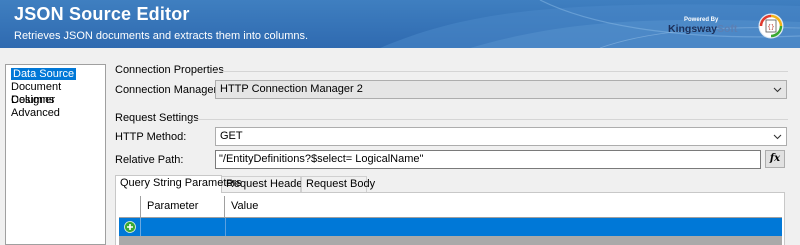 The width and height of the screenshot is (800, 245). I want to click on page-title: JSON Source Editor, so click(102, 14).